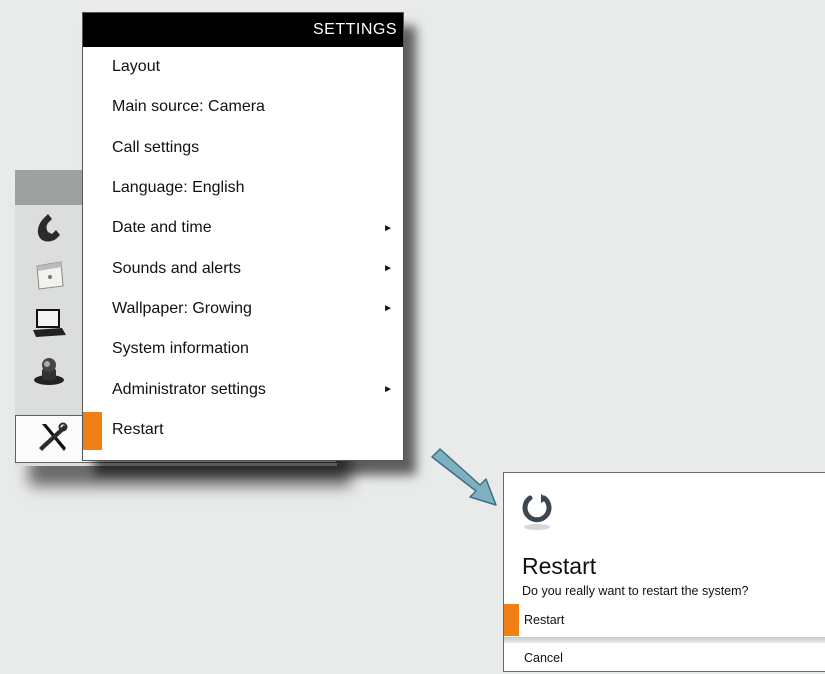  Describe the element at coordinates (243, 148) in the screenshot. I see `menu-item-call-settings: Call settings` at that location.